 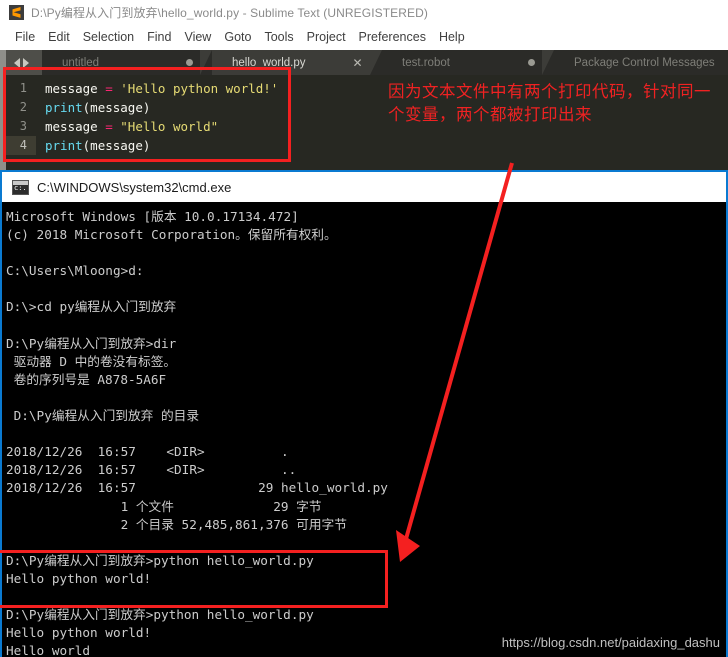 I want to click on console-line: 2018/12/26 16:57 29 hello_world.py, so click(x=197, y=488).